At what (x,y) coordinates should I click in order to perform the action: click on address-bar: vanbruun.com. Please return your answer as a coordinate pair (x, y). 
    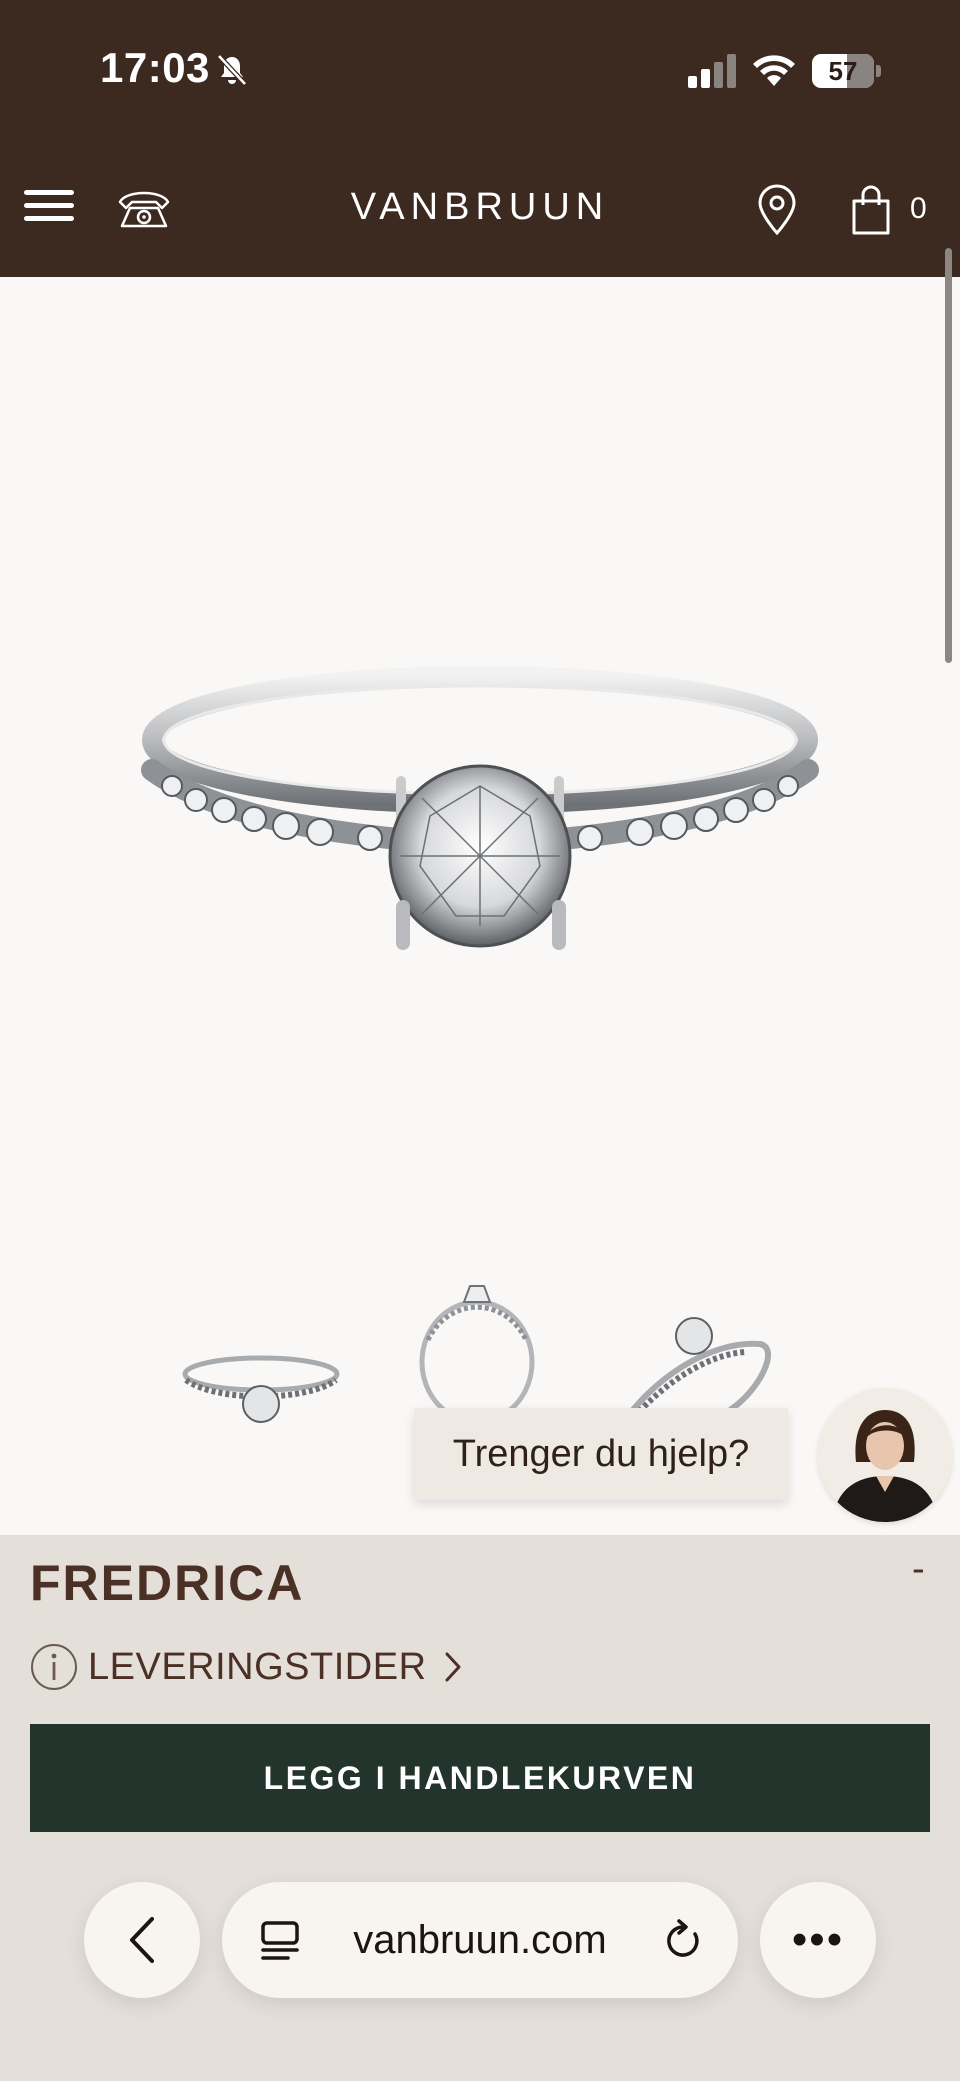
    Looking at the image, I should click on (480, 1940).